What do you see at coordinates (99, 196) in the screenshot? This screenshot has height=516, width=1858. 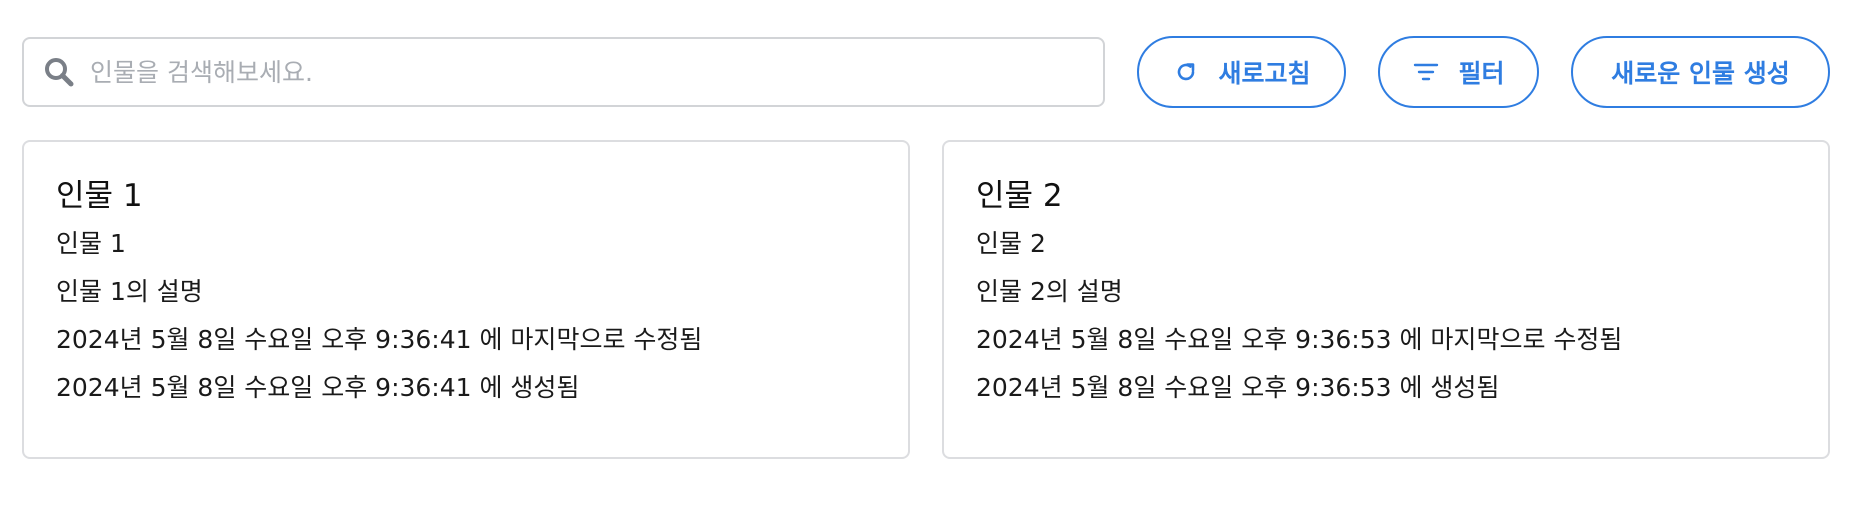 I see `card-title: 인물 1` at bounding box center [99, 196].